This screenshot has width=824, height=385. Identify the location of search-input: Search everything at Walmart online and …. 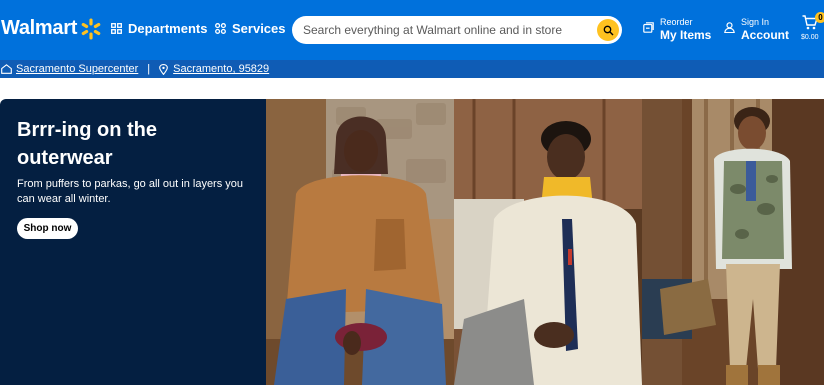
(450, 30).